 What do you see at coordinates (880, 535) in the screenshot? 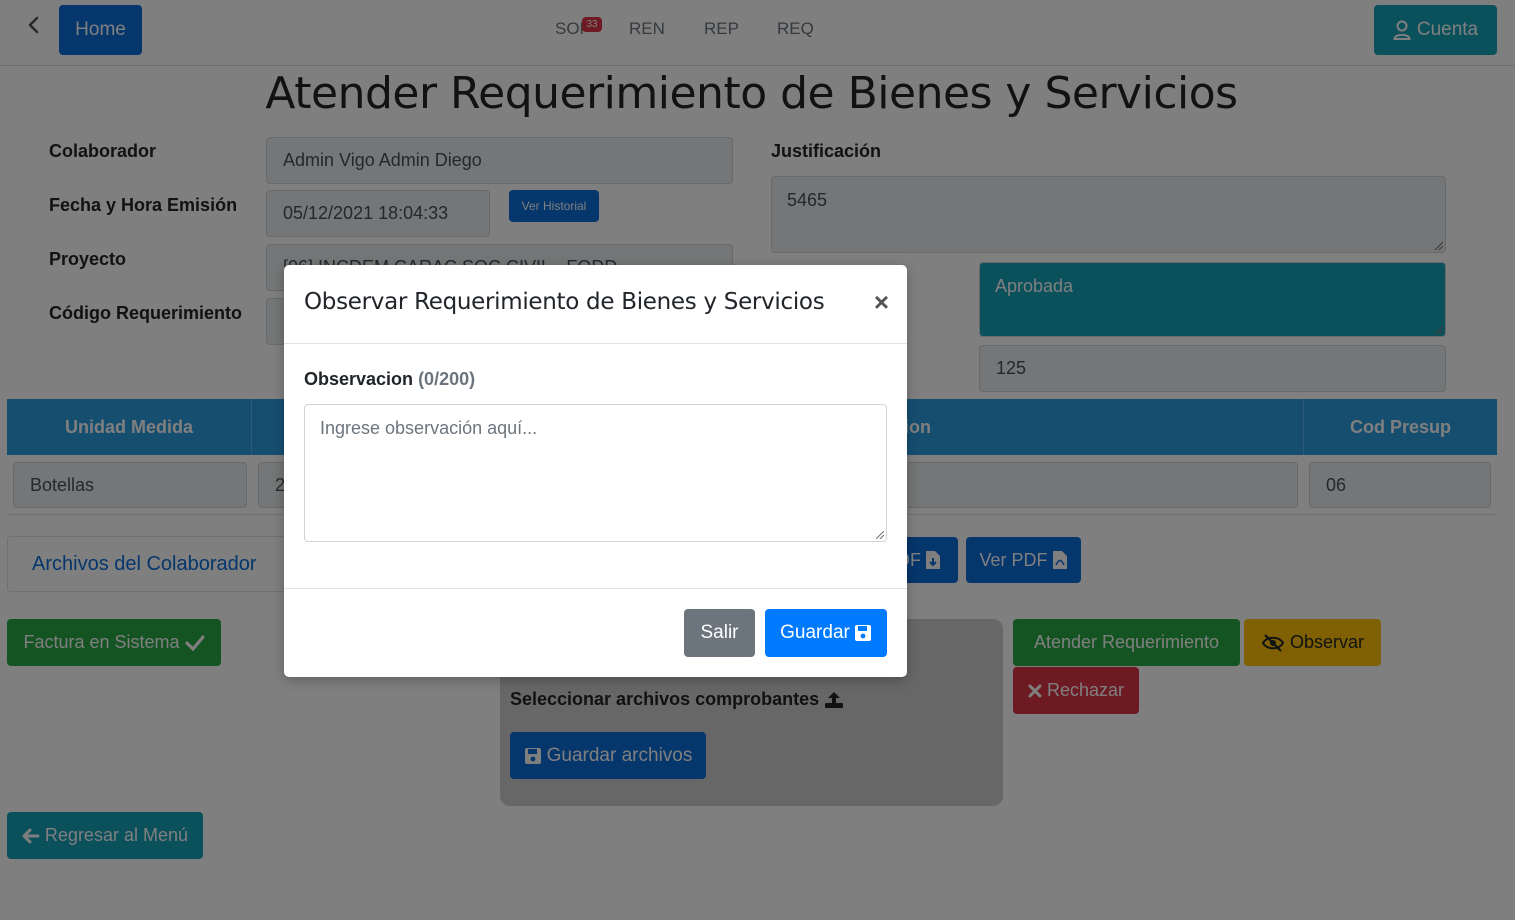
I see `resize-grip-icon` at bounding box center [880, 535].